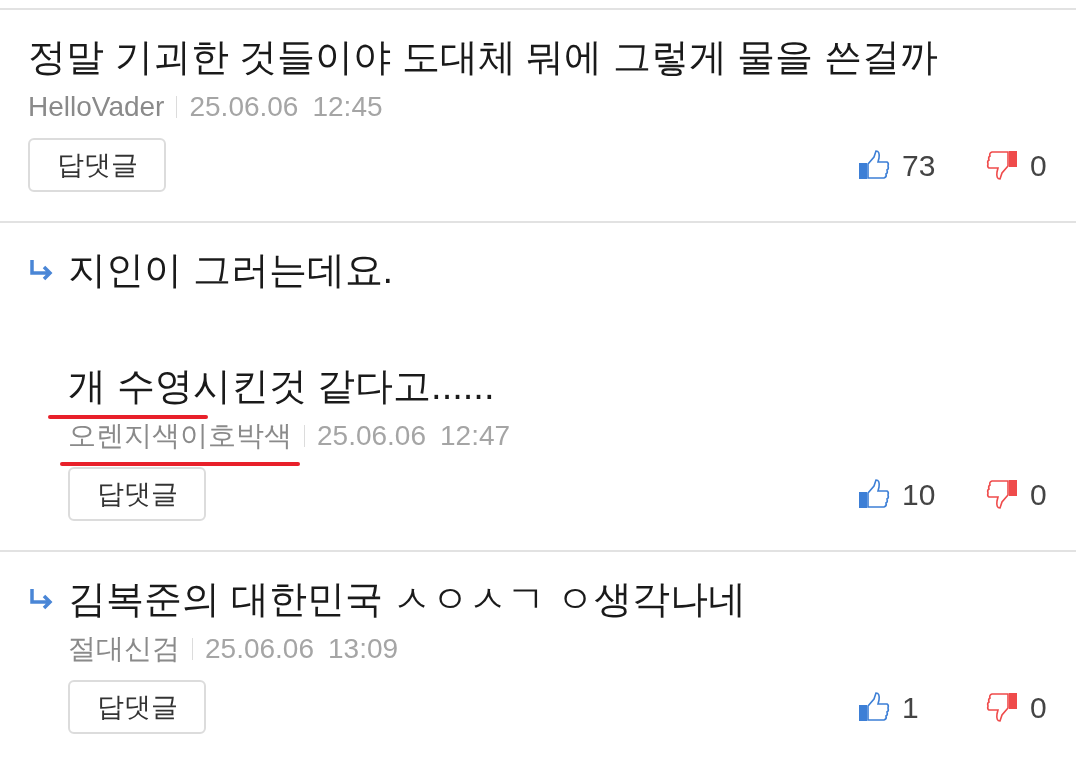 The width and height of the screenshot is (1076, 783). I want to click on post-time: 12:47, so click(475, 436).